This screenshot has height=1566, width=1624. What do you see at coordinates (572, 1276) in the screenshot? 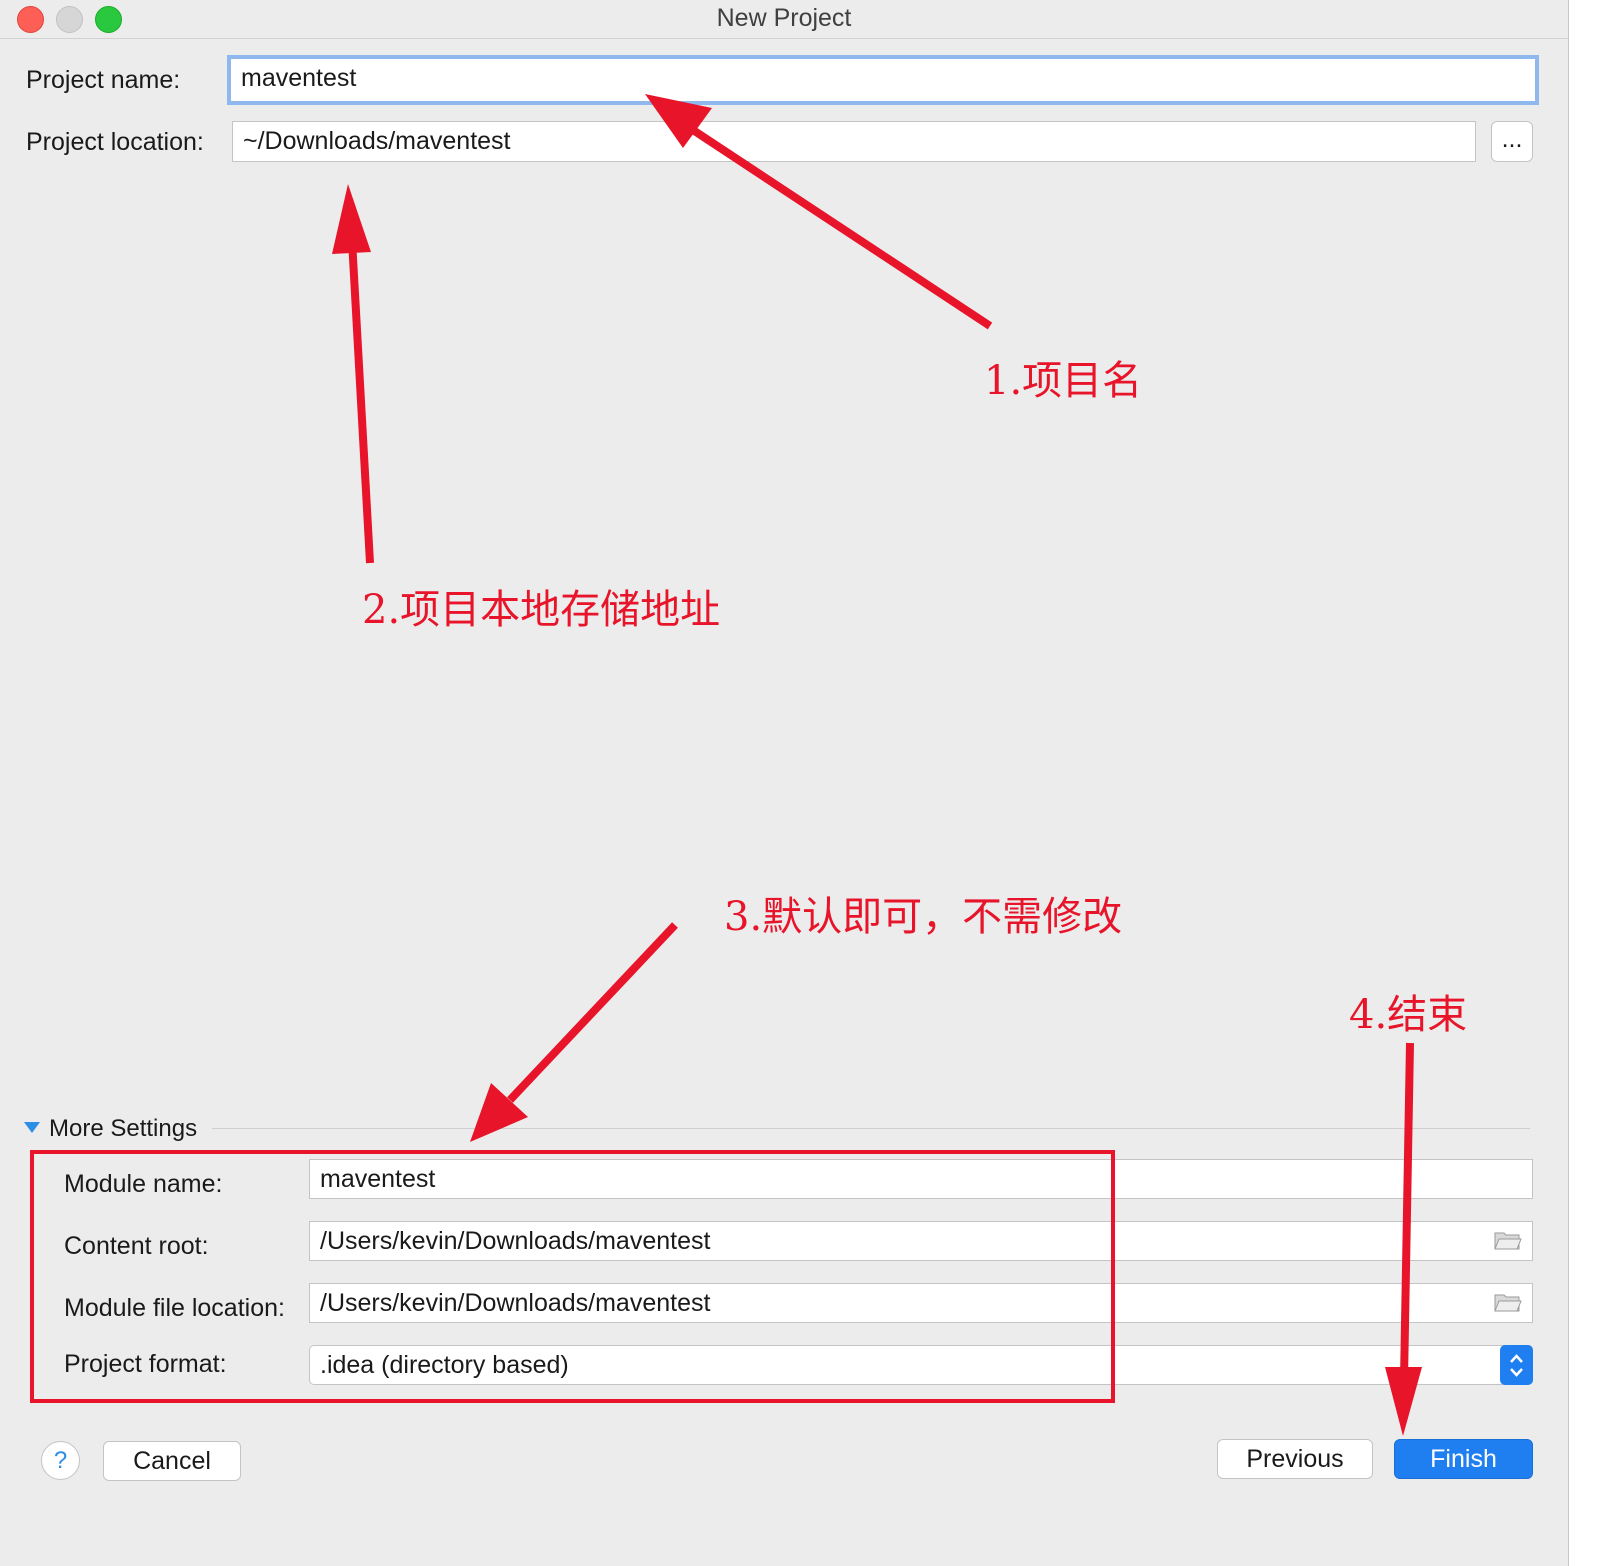
I see `annotation-box` at bounding box center [572, 1276].